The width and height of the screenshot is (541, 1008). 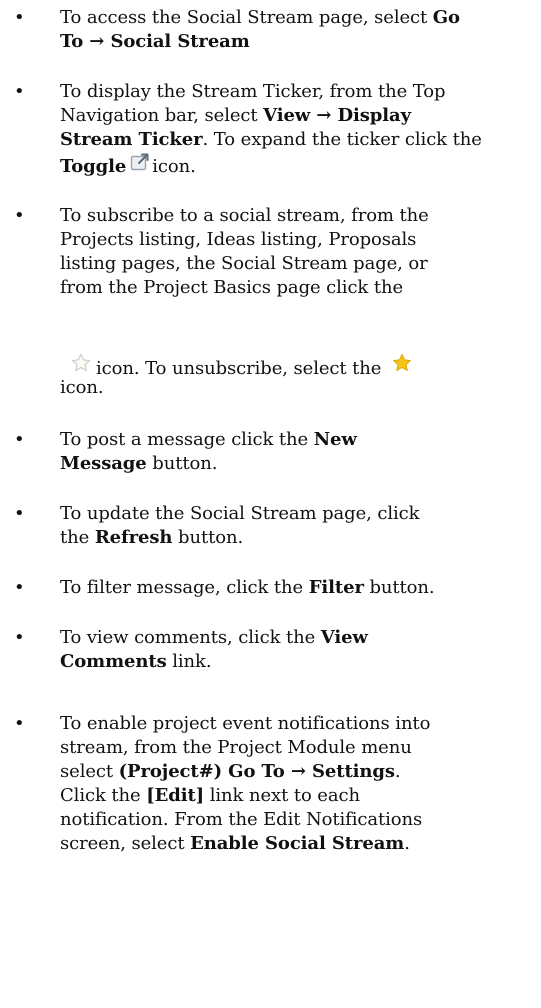 I want to click on text-line: To view comments, click the View, so click(x=295, y=638).